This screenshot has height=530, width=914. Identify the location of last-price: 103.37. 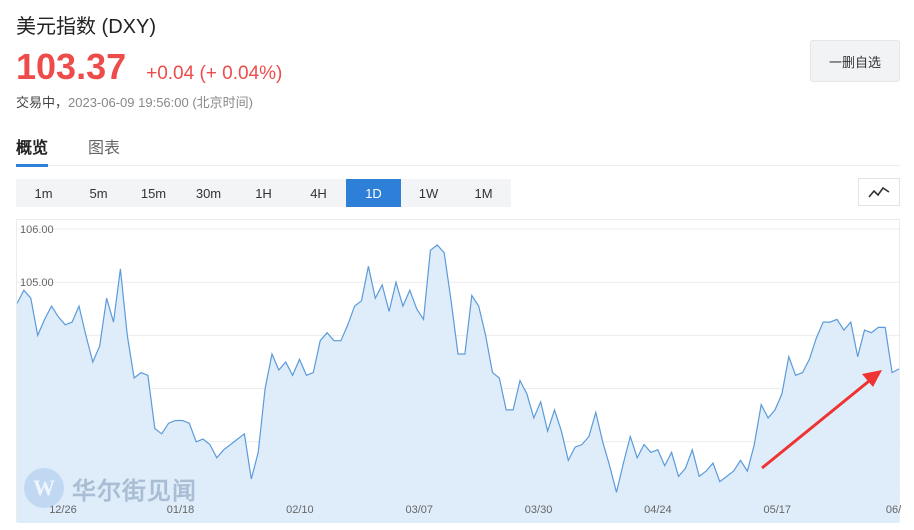
(71, 66).